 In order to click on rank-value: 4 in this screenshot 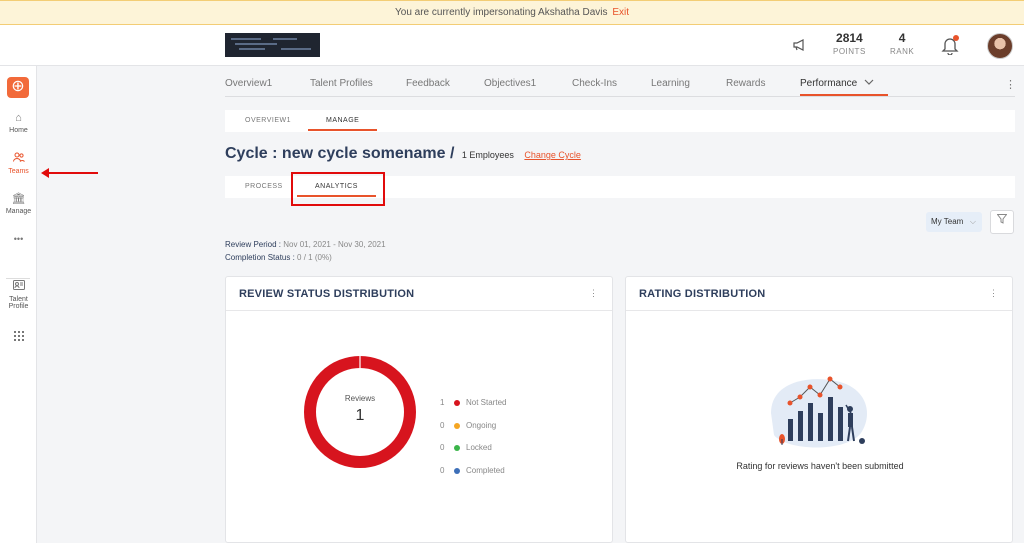, I will do `click(902, 38)`.